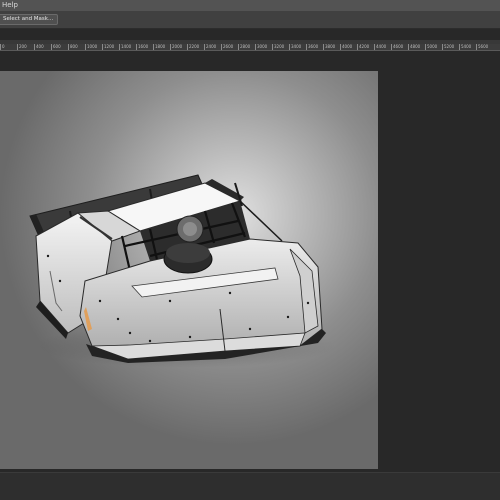  What do you see at coordinates (126, 46) in the screenshot?
I see `ruler-label: 1400` at bounding box center [126, 46].